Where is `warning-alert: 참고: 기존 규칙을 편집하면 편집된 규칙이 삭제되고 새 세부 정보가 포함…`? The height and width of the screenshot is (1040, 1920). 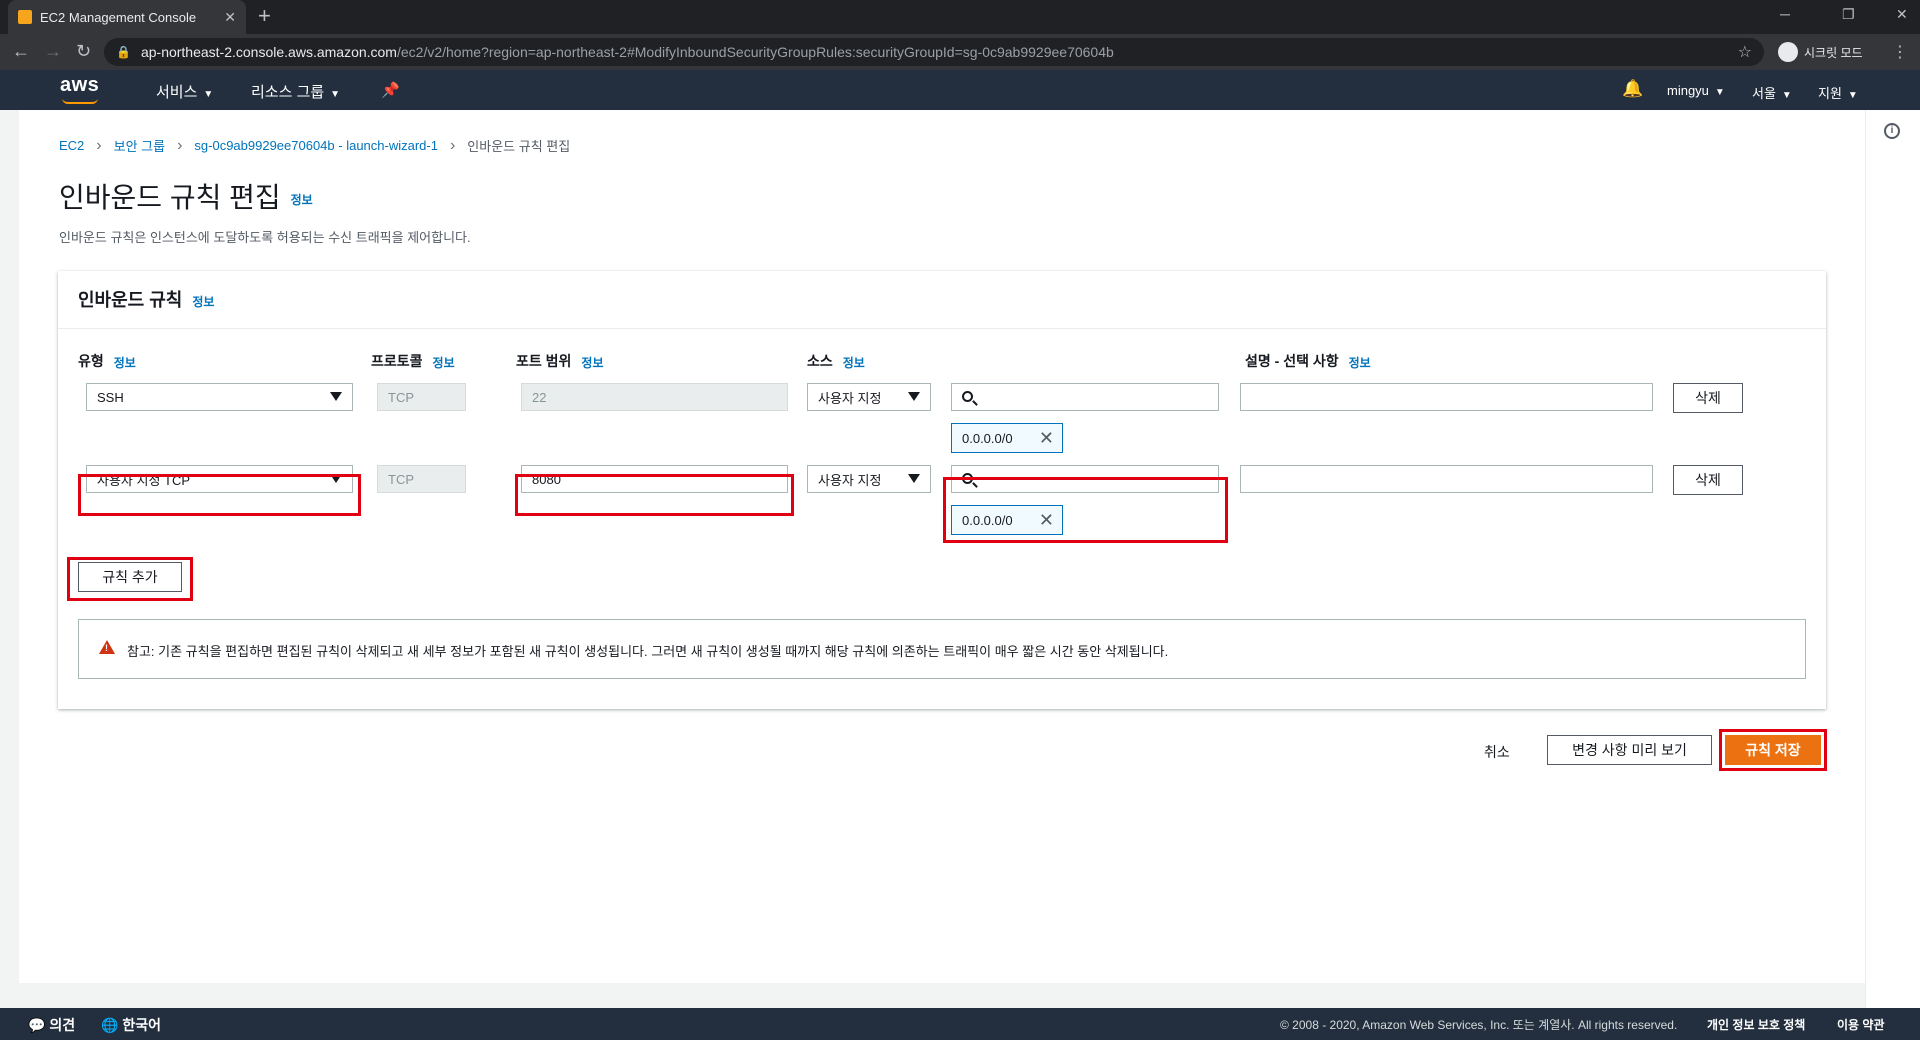 warning-alert: 참고: 기존 규칙을 편집하면 편집된 규칙이 삭제되고 새 세부 정보가 포함… is located at coordinates (942, 649).